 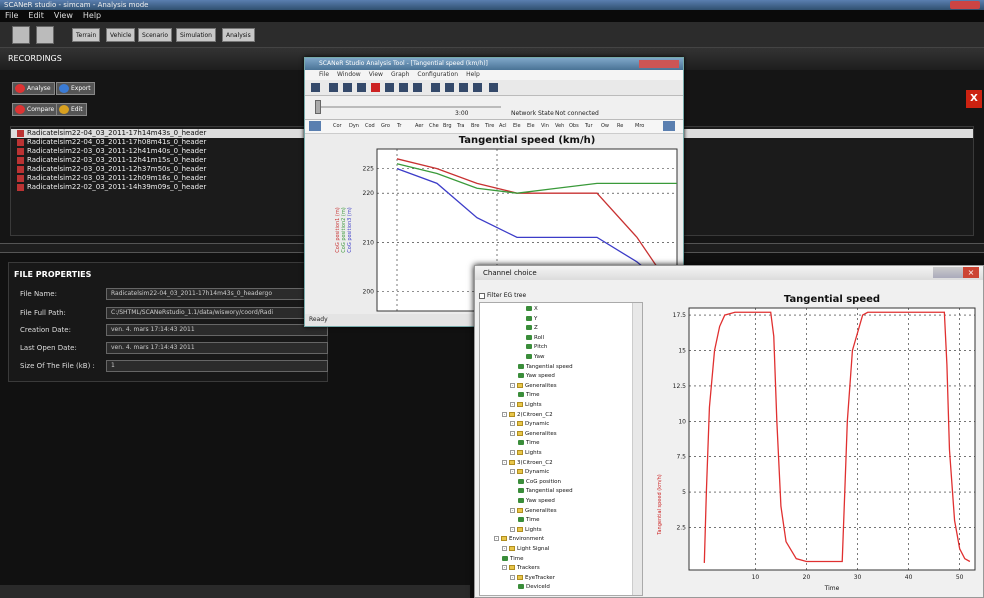 I want to click on tree-leaf: Pitch, so click(x=536, y=347).